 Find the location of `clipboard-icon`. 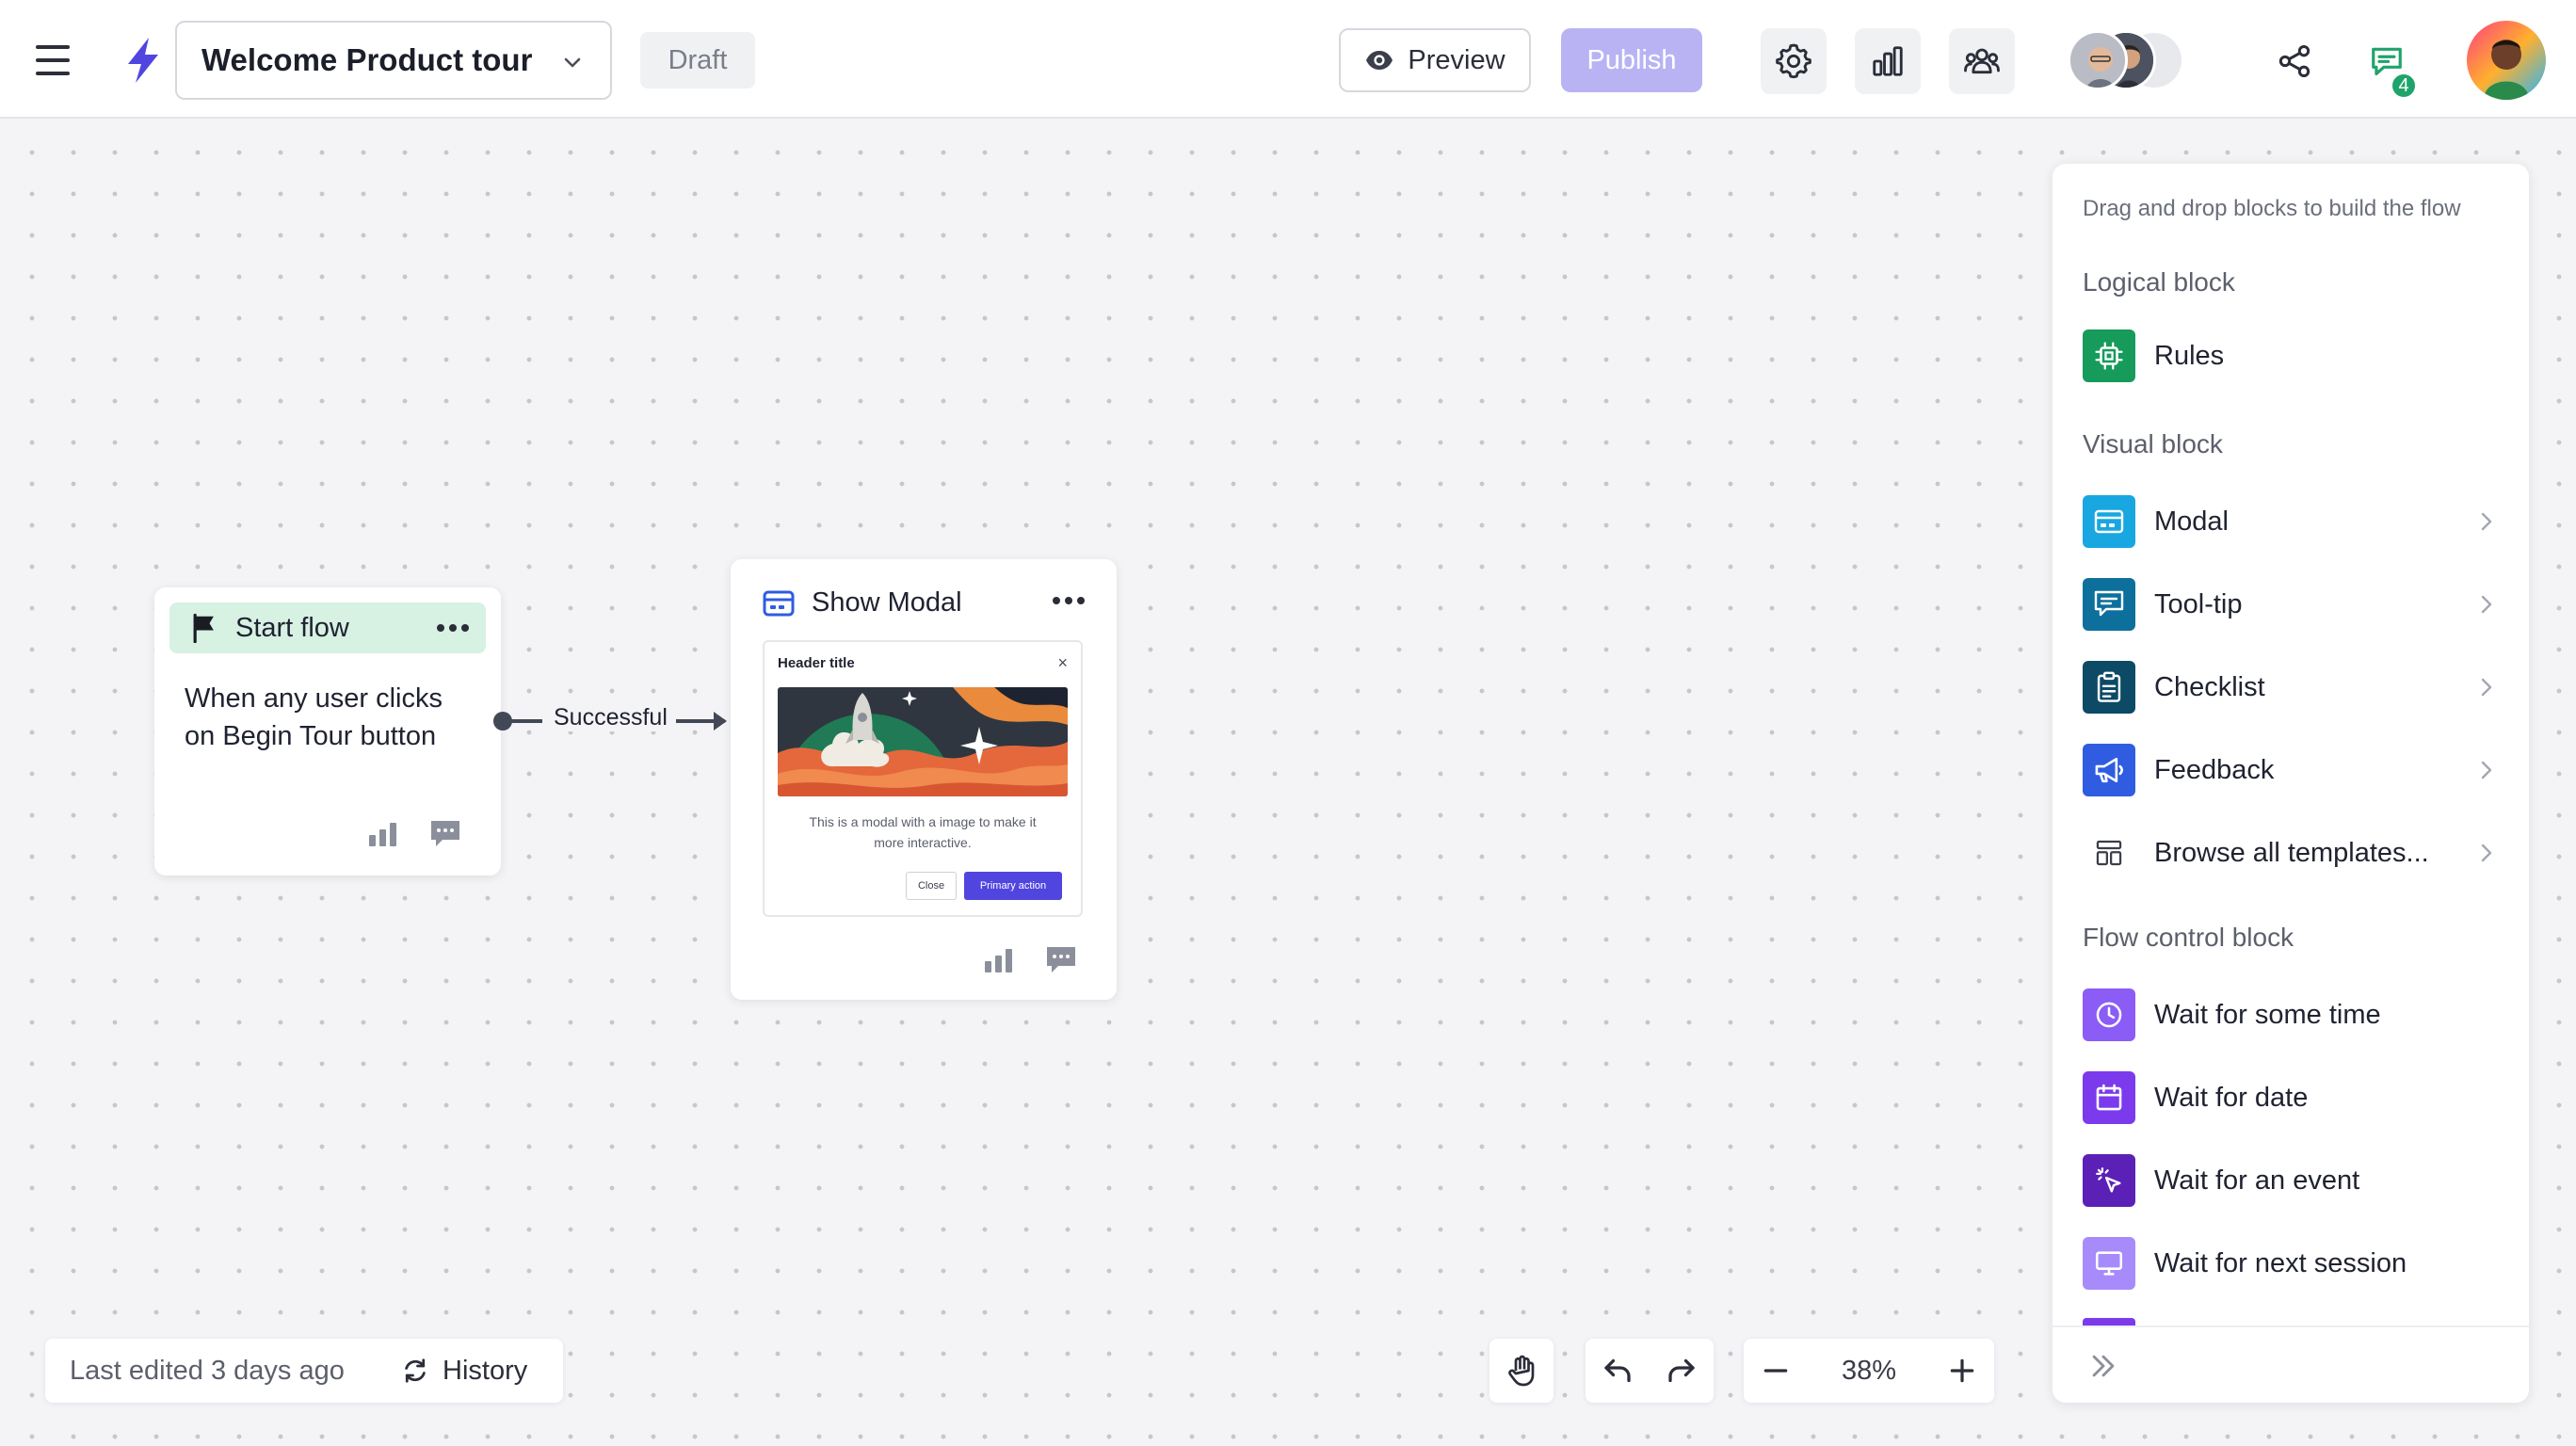

clipboard-icon is located at coordinates (2109, 687).